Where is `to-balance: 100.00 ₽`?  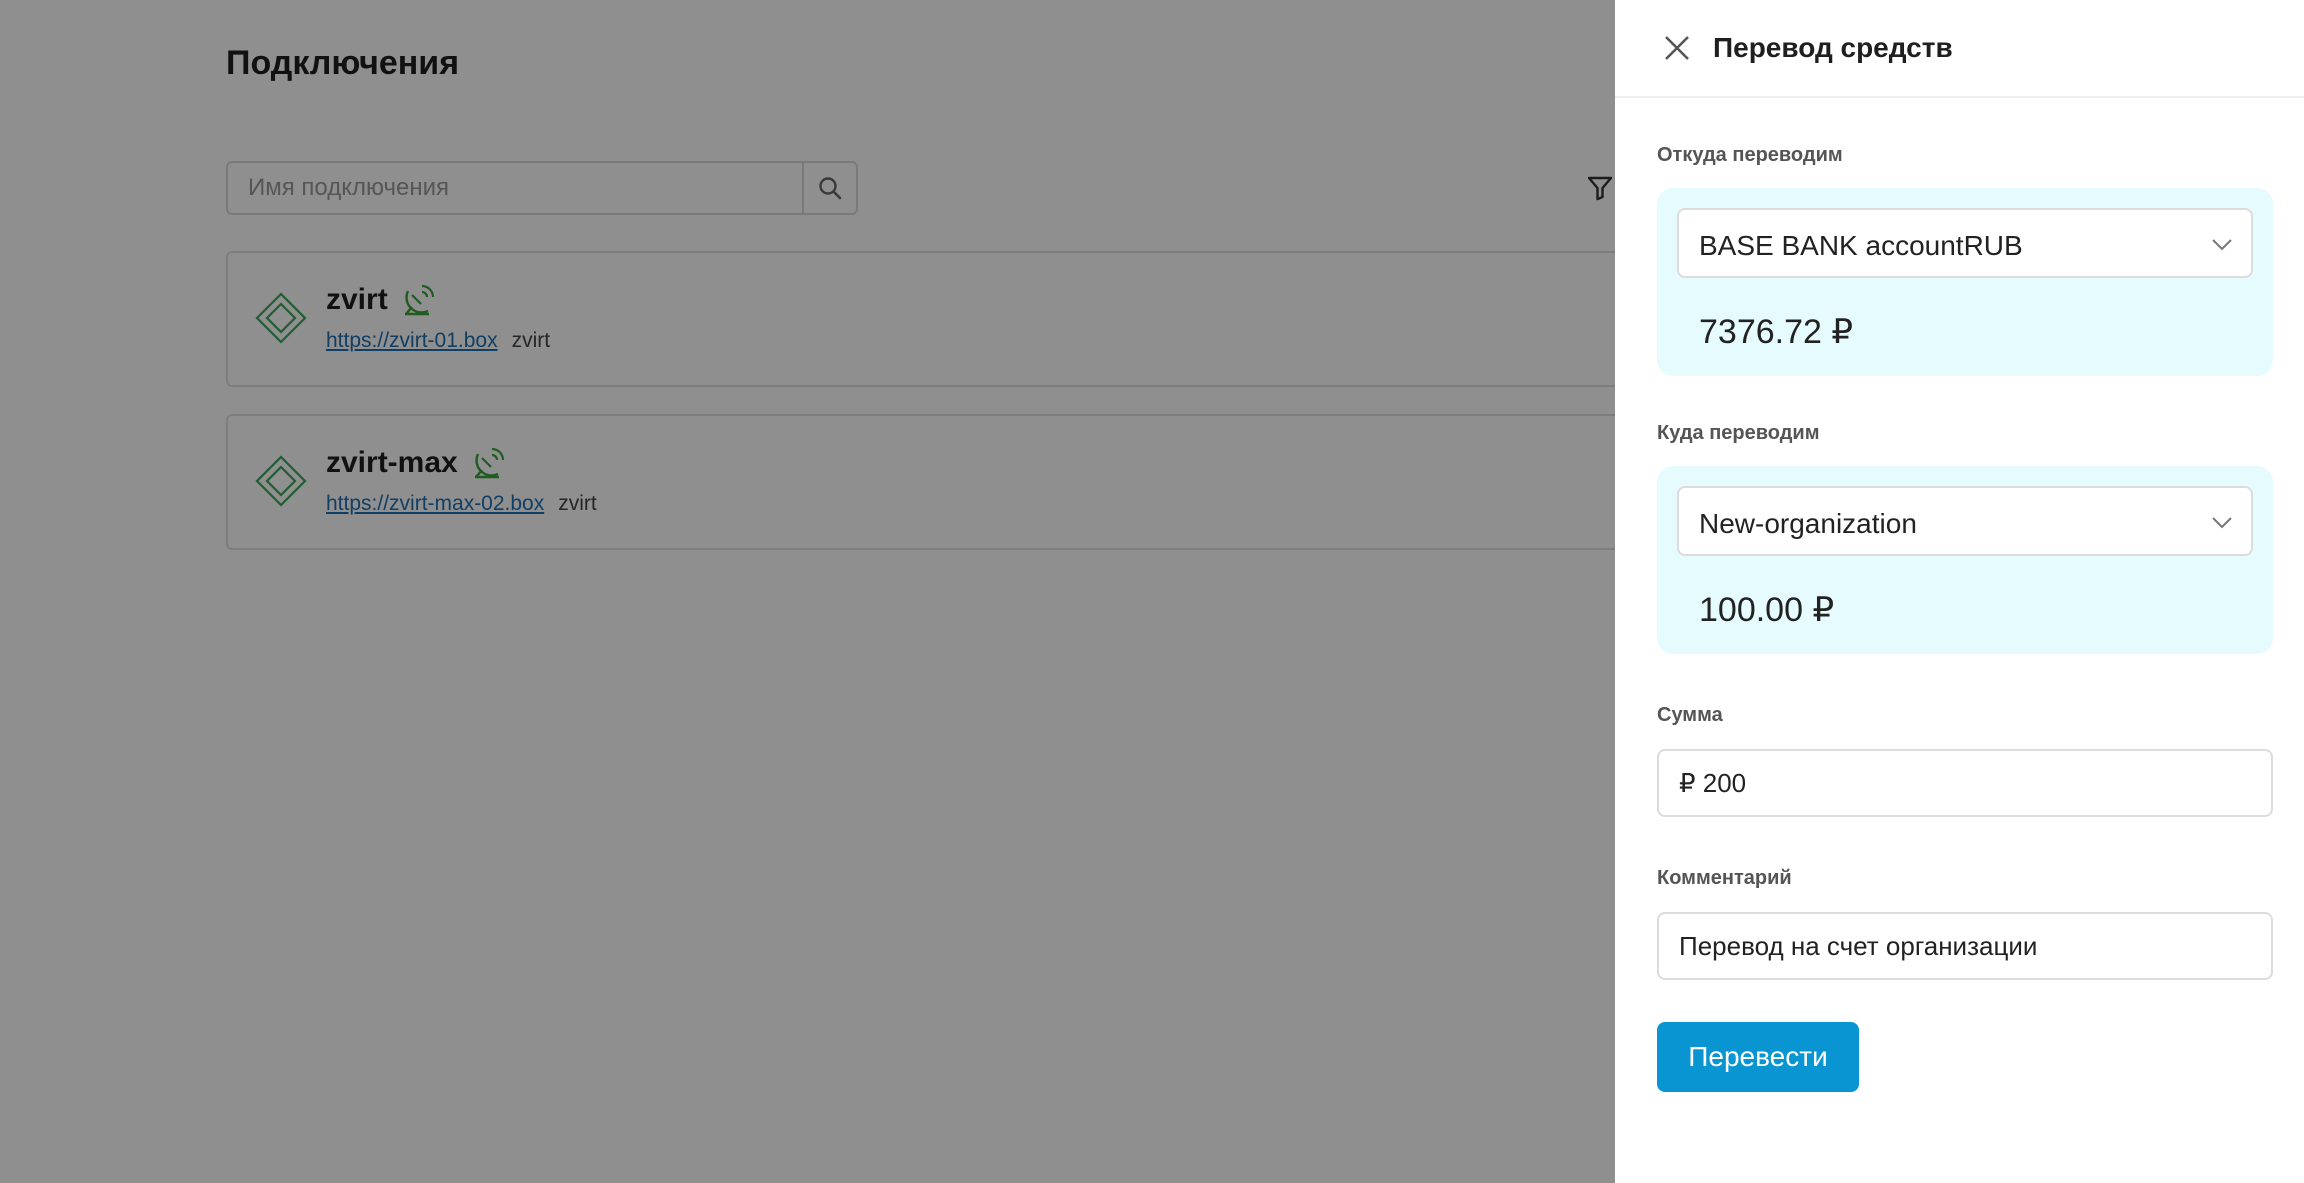 to-balance: 100.00 ₽ is located at coordinates (1767, 610).